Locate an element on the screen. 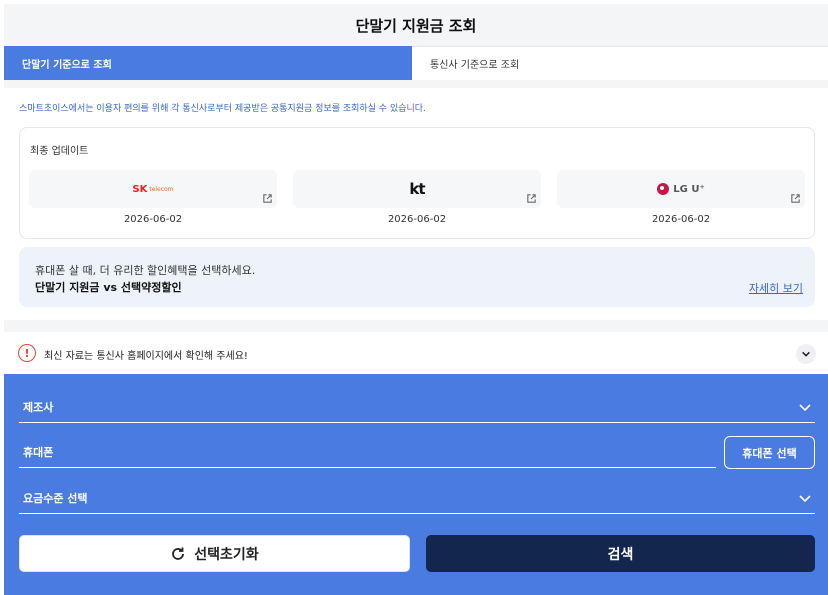 The height and width of the screenshot is (595, 828). promo-text: 휴대폰 살 때, 더 유리한 할인혜택을 선택하세요. is located at coordinates (145, 270).